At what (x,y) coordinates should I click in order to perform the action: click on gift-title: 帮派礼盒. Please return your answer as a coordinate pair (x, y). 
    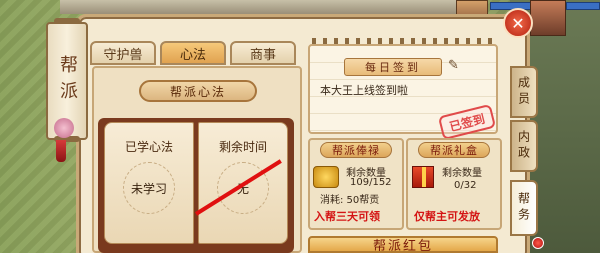
    Looking at the image, I should click on (454, 150).